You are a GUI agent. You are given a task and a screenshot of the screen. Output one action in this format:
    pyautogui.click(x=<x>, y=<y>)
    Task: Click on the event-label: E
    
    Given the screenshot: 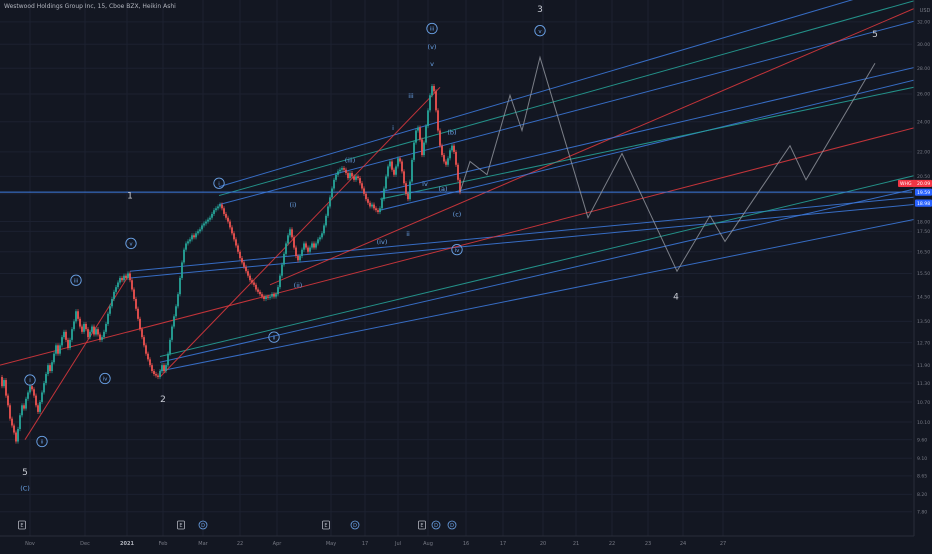 What is the action you would take?
    pyautogui.click(x=21, y=526)
    